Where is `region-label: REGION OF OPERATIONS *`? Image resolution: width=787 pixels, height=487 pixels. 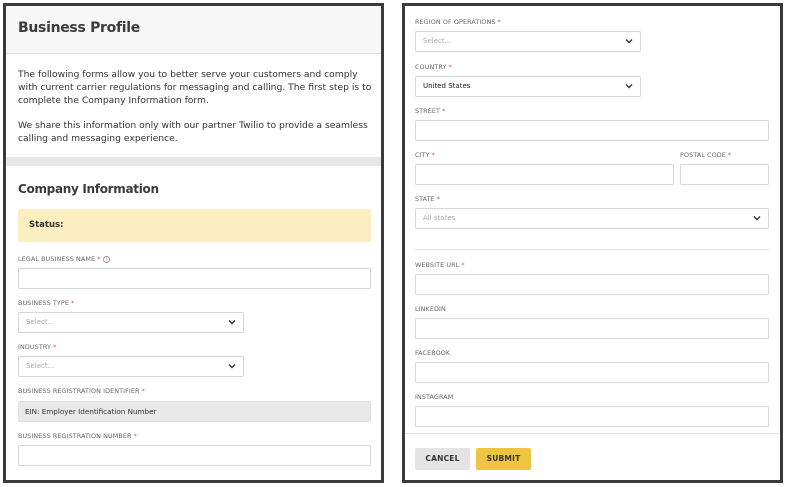 region-label: REGION OF OPERATIONS * is located at coordinates (458, 22).